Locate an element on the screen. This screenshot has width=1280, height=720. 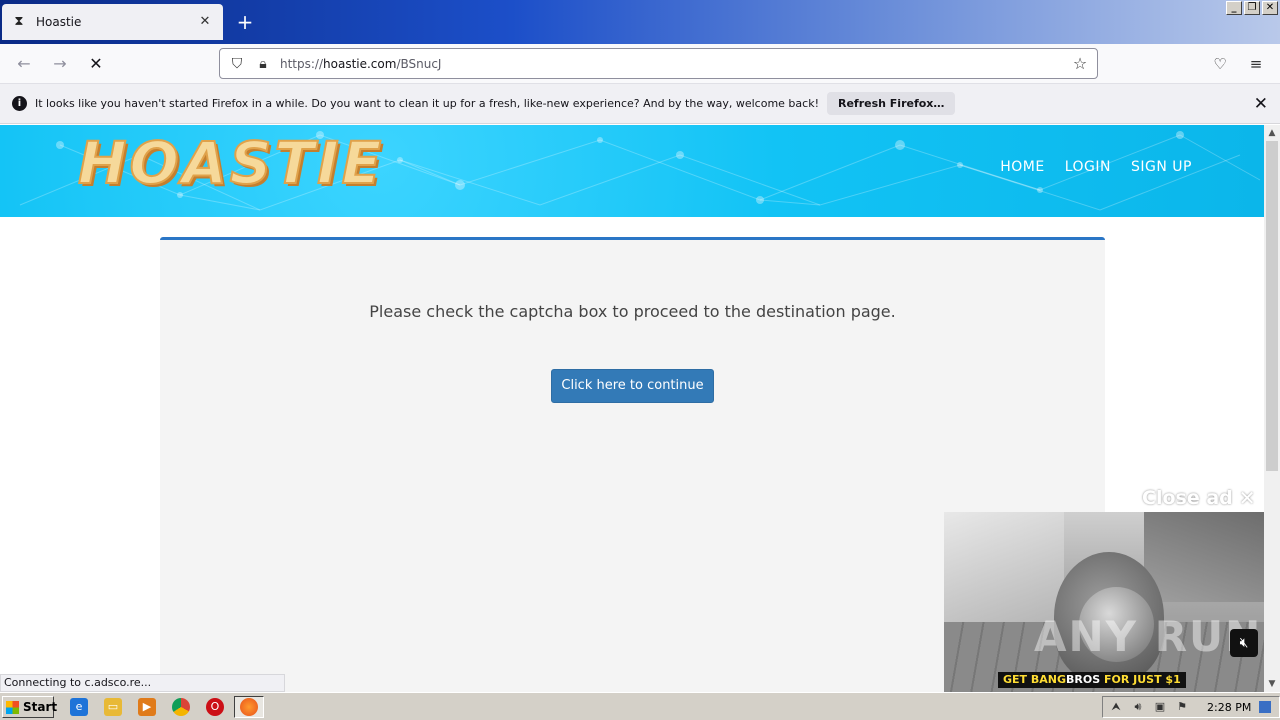
scroll-up-icon: ▲ is located at coordinates (1272, 133).